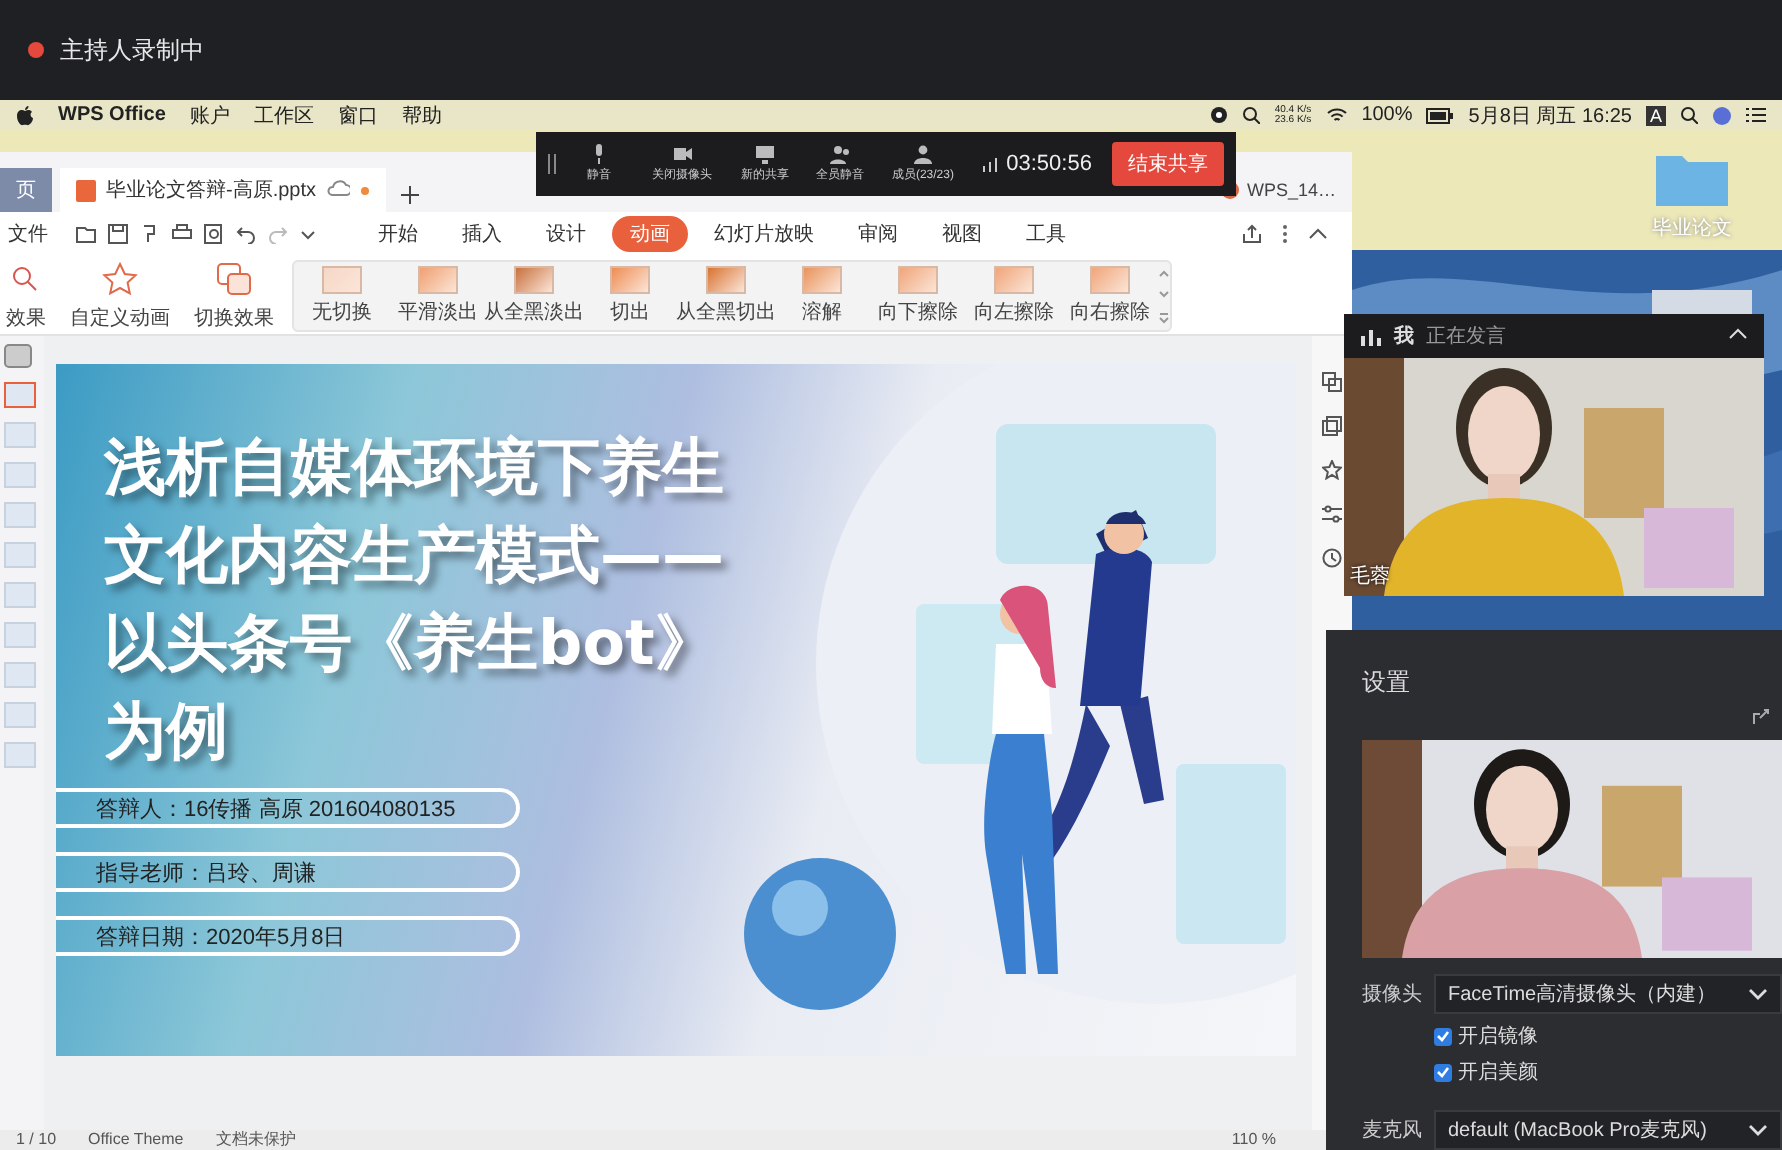  I want to click on apple-icon, so click(25, 115).